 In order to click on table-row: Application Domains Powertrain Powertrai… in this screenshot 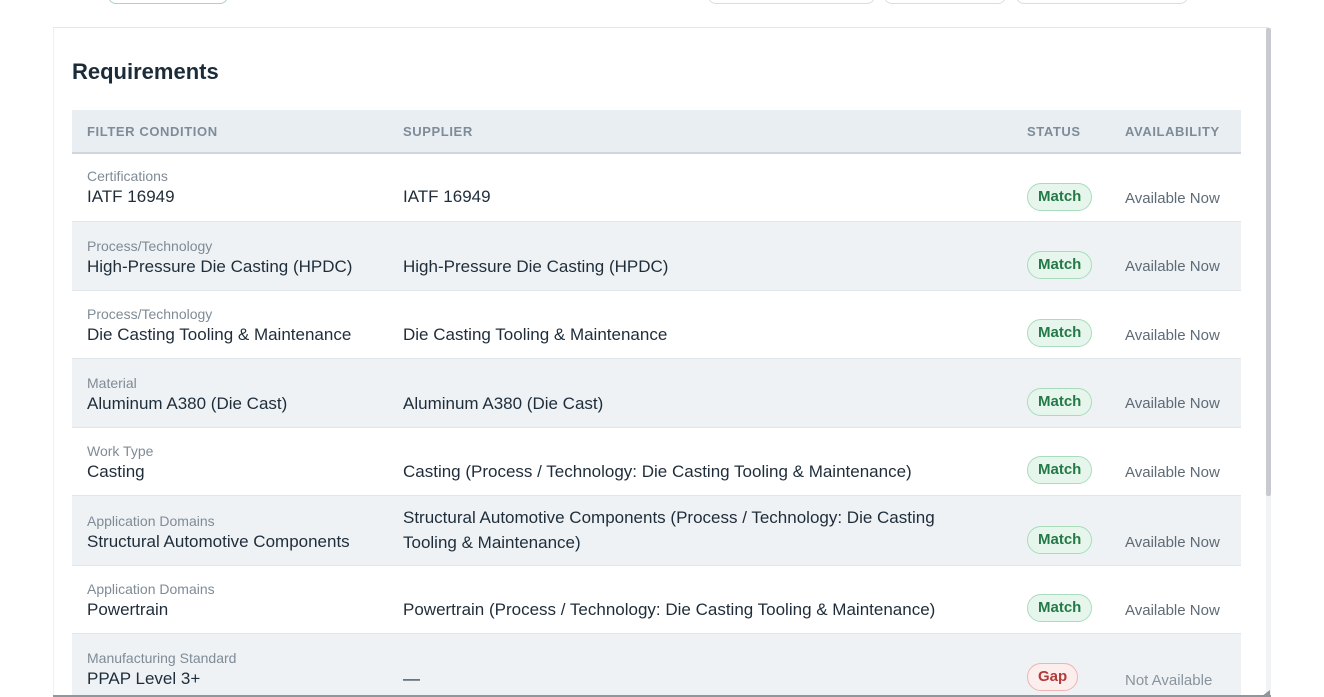, I will do `click(656, 599)`.